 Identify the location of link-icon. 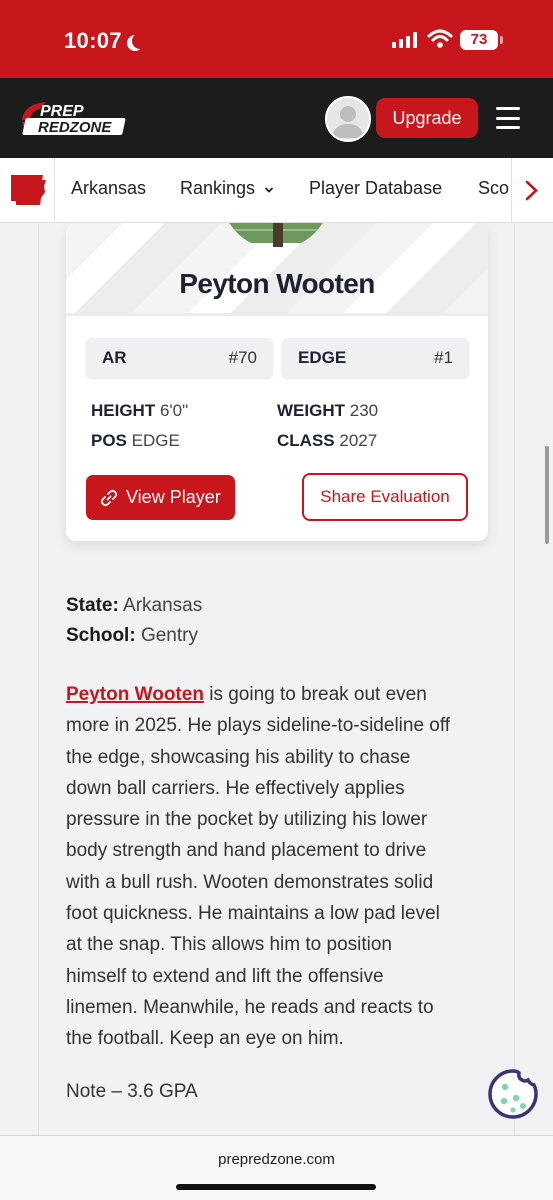
(109, 498).